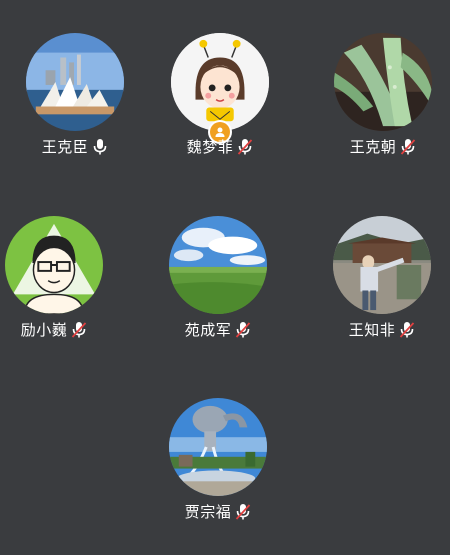 Image resolution: width=450 pixels, height=555 pixels. What do you see at coordinates (383, 82) in the screenshot?
I see `succulent-plant-avatar` at bounding box center [383, 82].